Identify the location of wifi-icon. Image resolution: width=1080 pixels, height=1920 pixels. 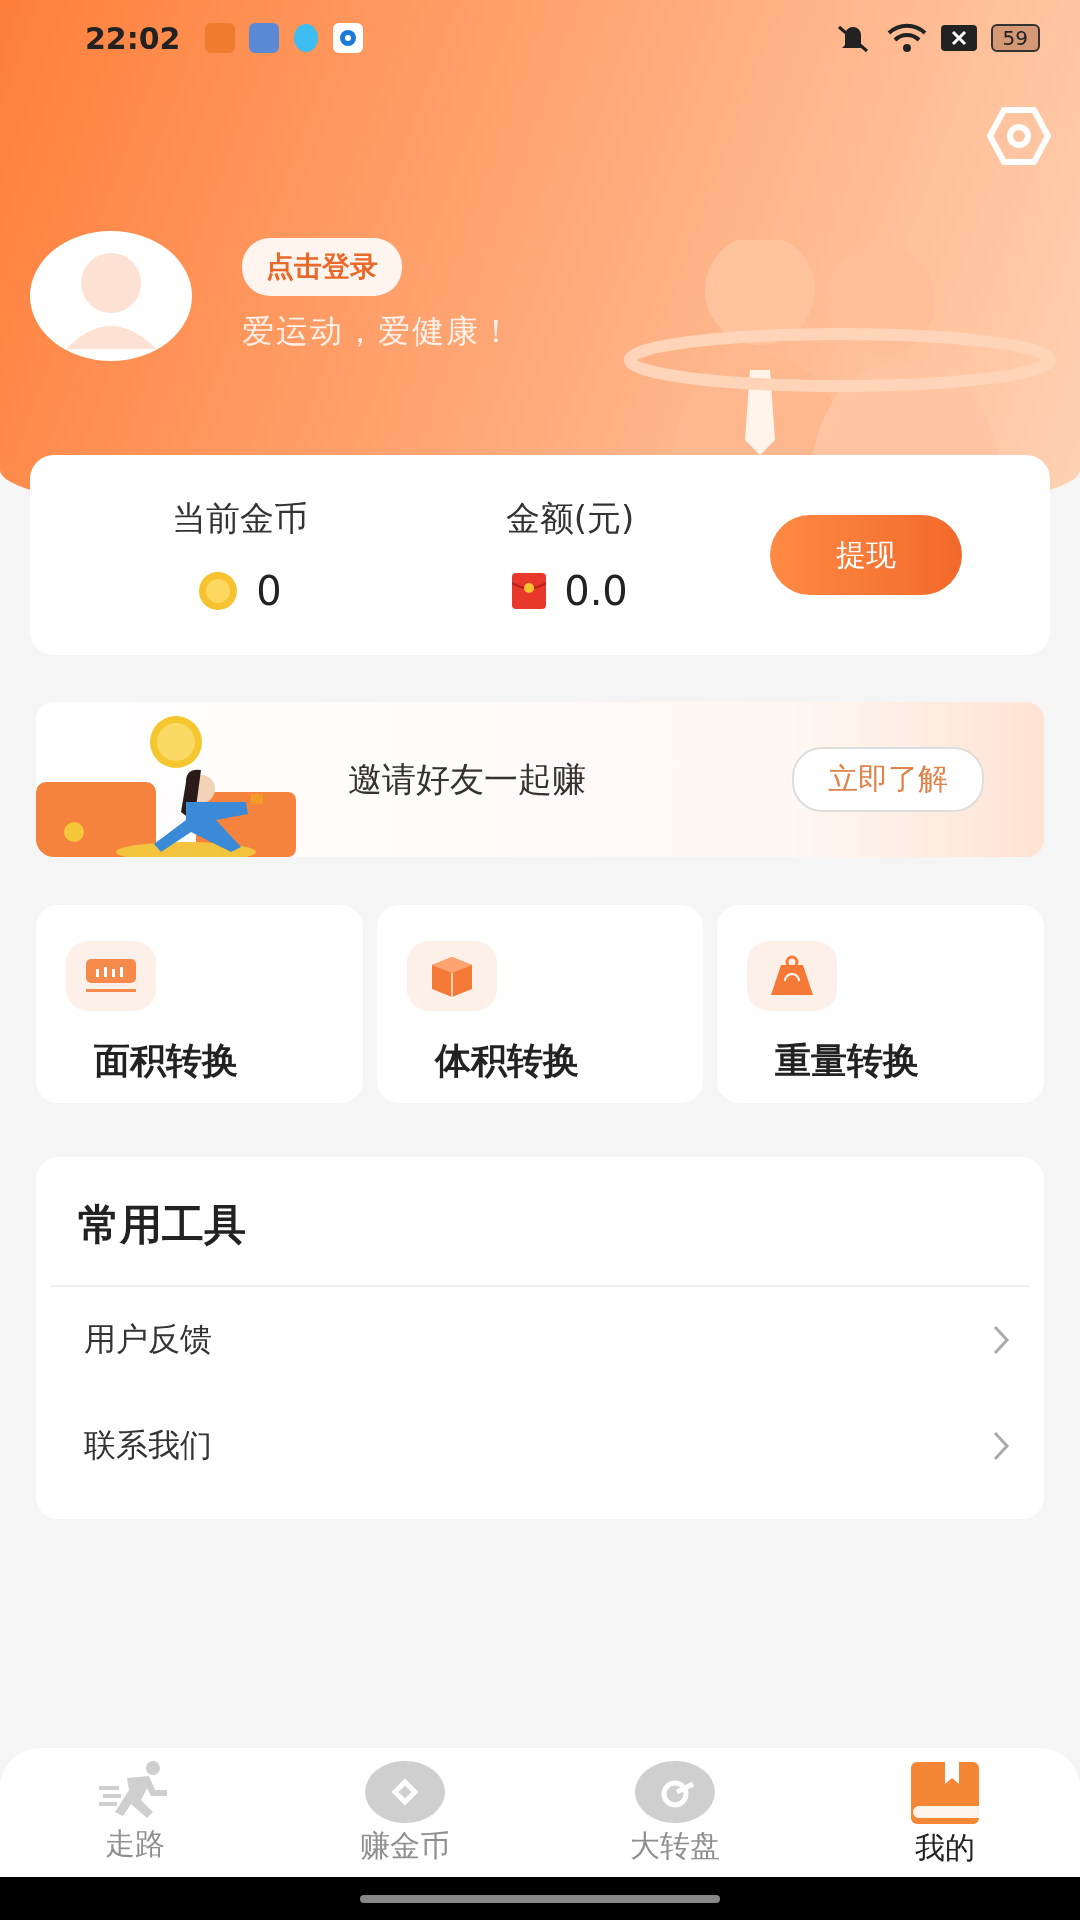
(906, 38).